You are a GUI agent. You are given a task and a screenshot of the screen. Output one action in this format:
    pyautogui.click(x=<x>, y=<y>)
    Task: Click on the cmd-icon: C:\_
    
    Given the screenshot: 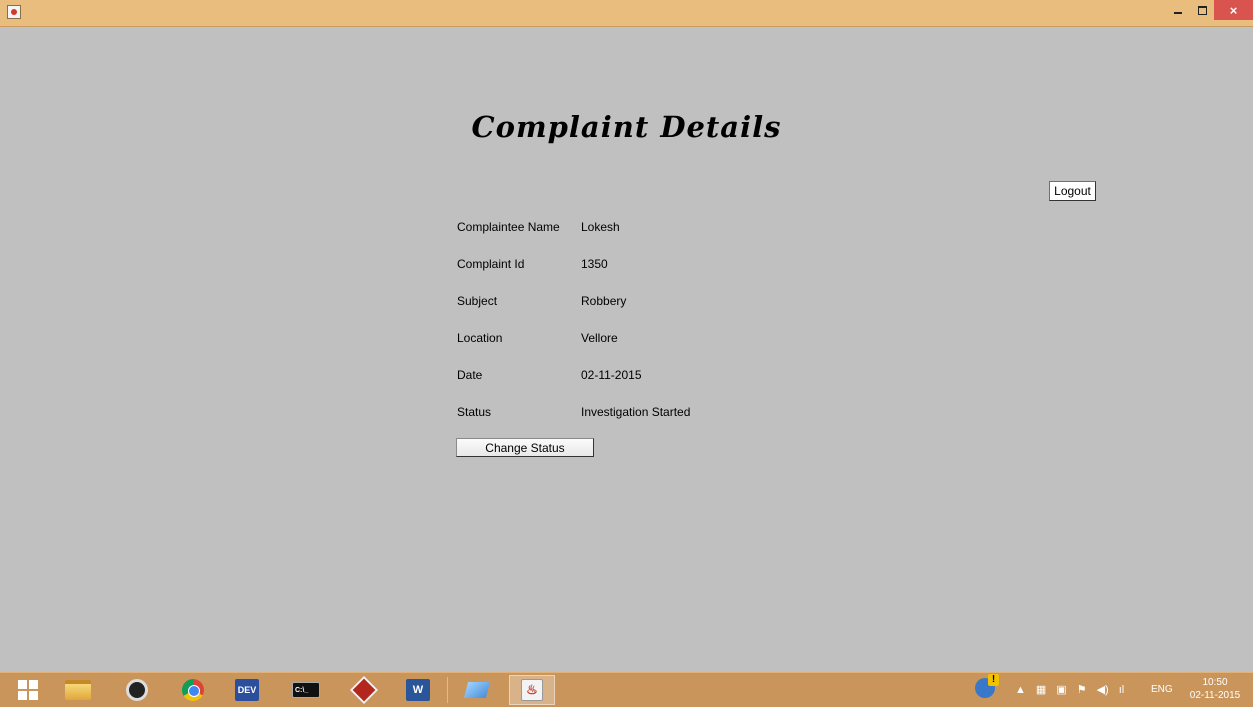 What is the action you would take?
    pyautogui.click(x=306, y=690)
    